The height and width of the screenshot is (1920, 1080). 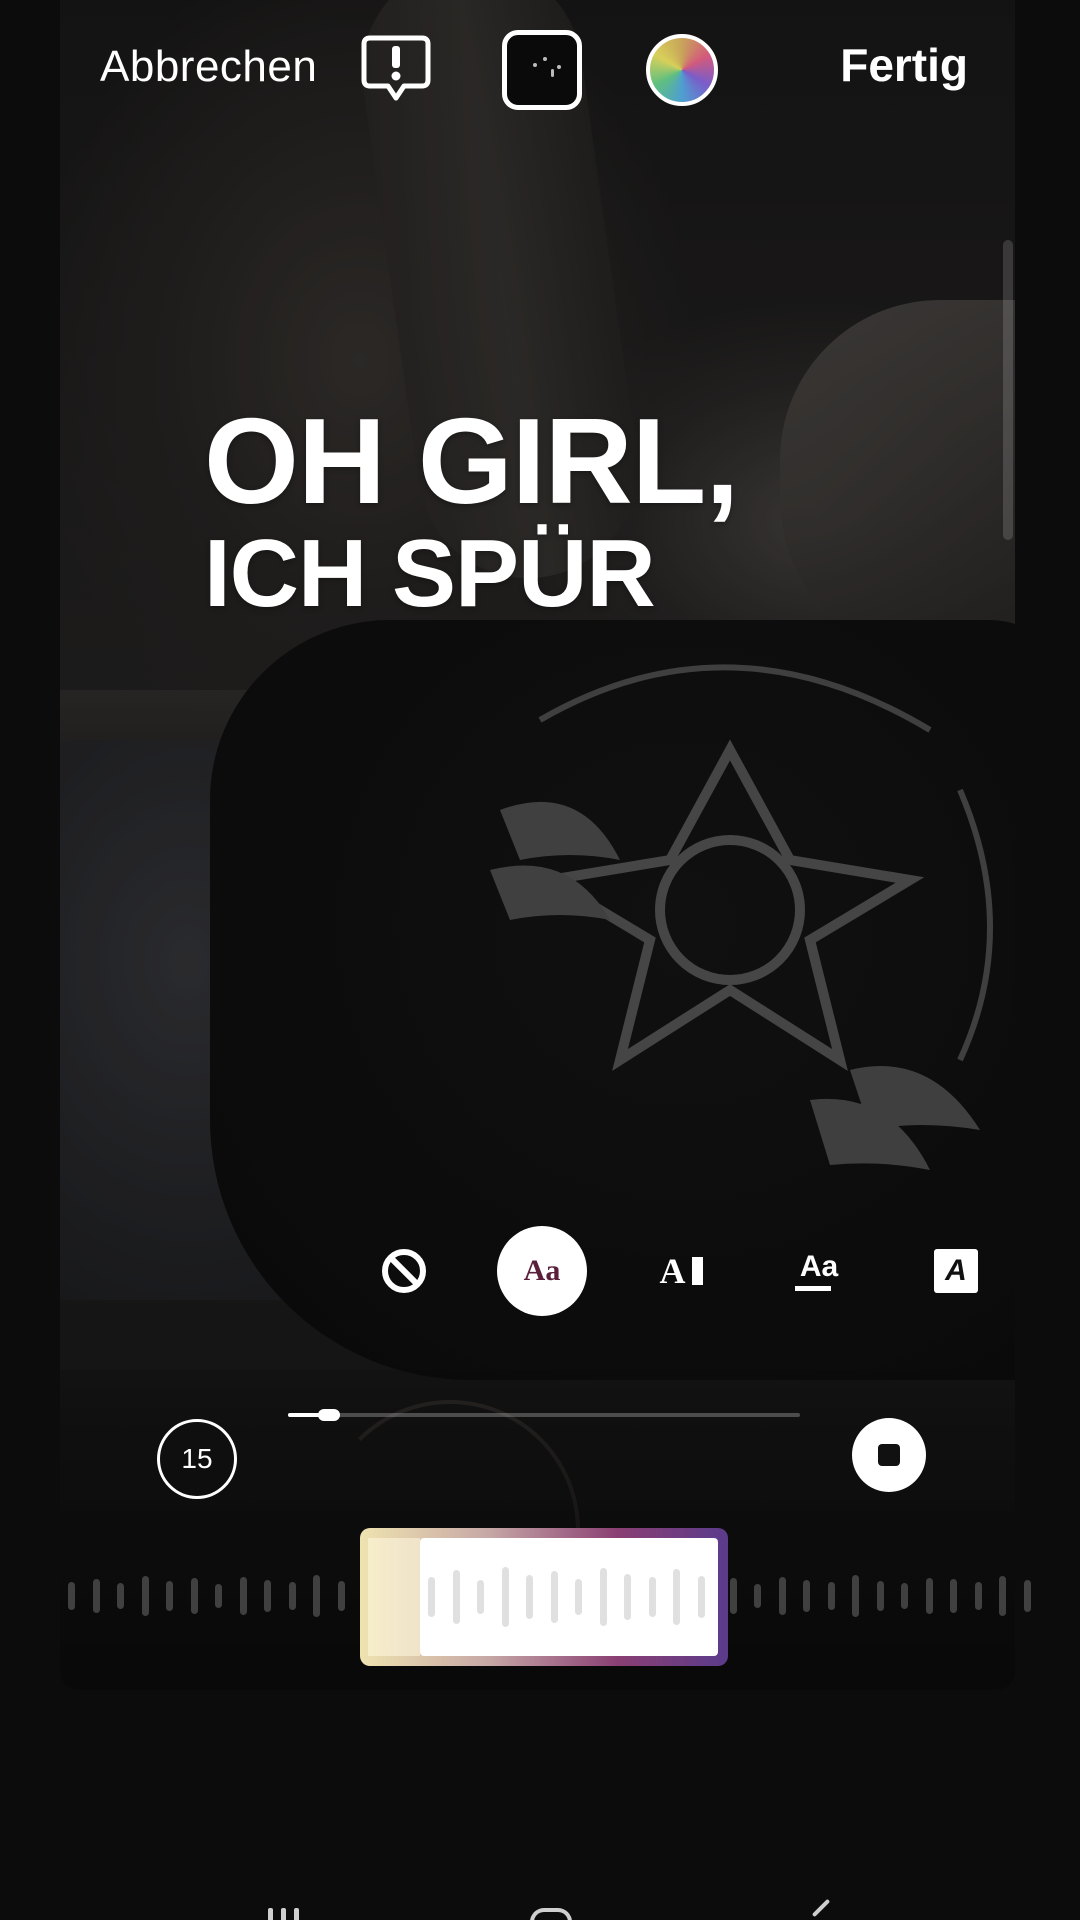 I want to click on media-thumbnail, so click(x=542, y=70).